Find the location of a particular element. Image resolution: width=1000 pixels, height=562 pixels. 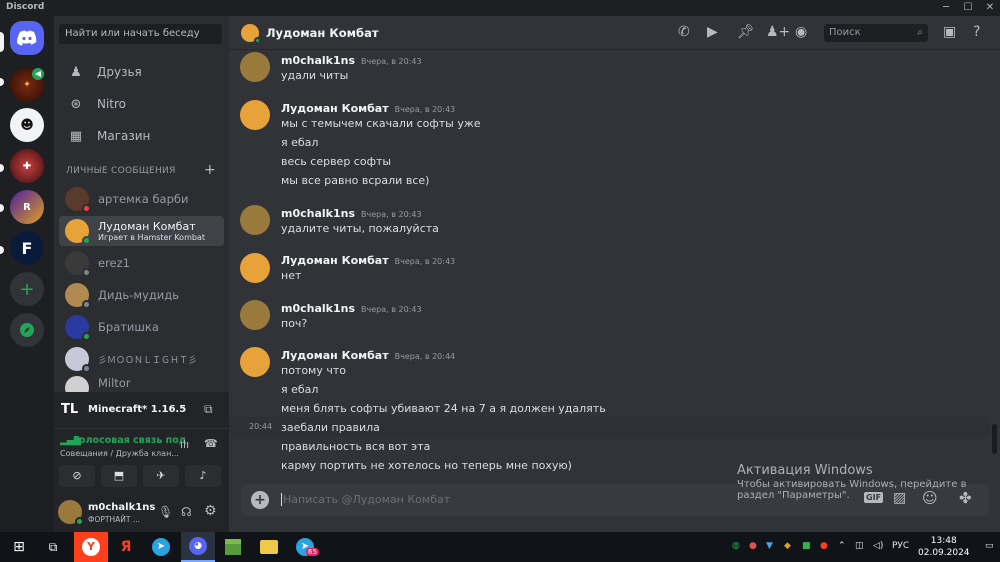

settings-gear-icon: ⚙ is located at coordinates (210, 511).